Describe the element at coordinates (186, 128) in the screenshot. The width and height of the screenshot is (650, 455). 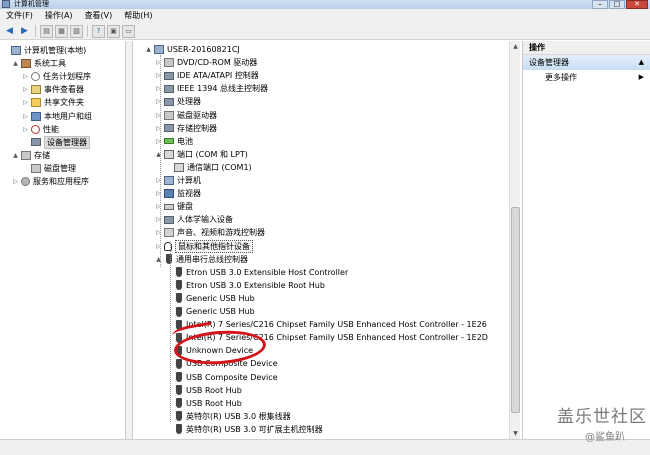
I see `device_tree-item: ▷ 存储控制器` at that location.